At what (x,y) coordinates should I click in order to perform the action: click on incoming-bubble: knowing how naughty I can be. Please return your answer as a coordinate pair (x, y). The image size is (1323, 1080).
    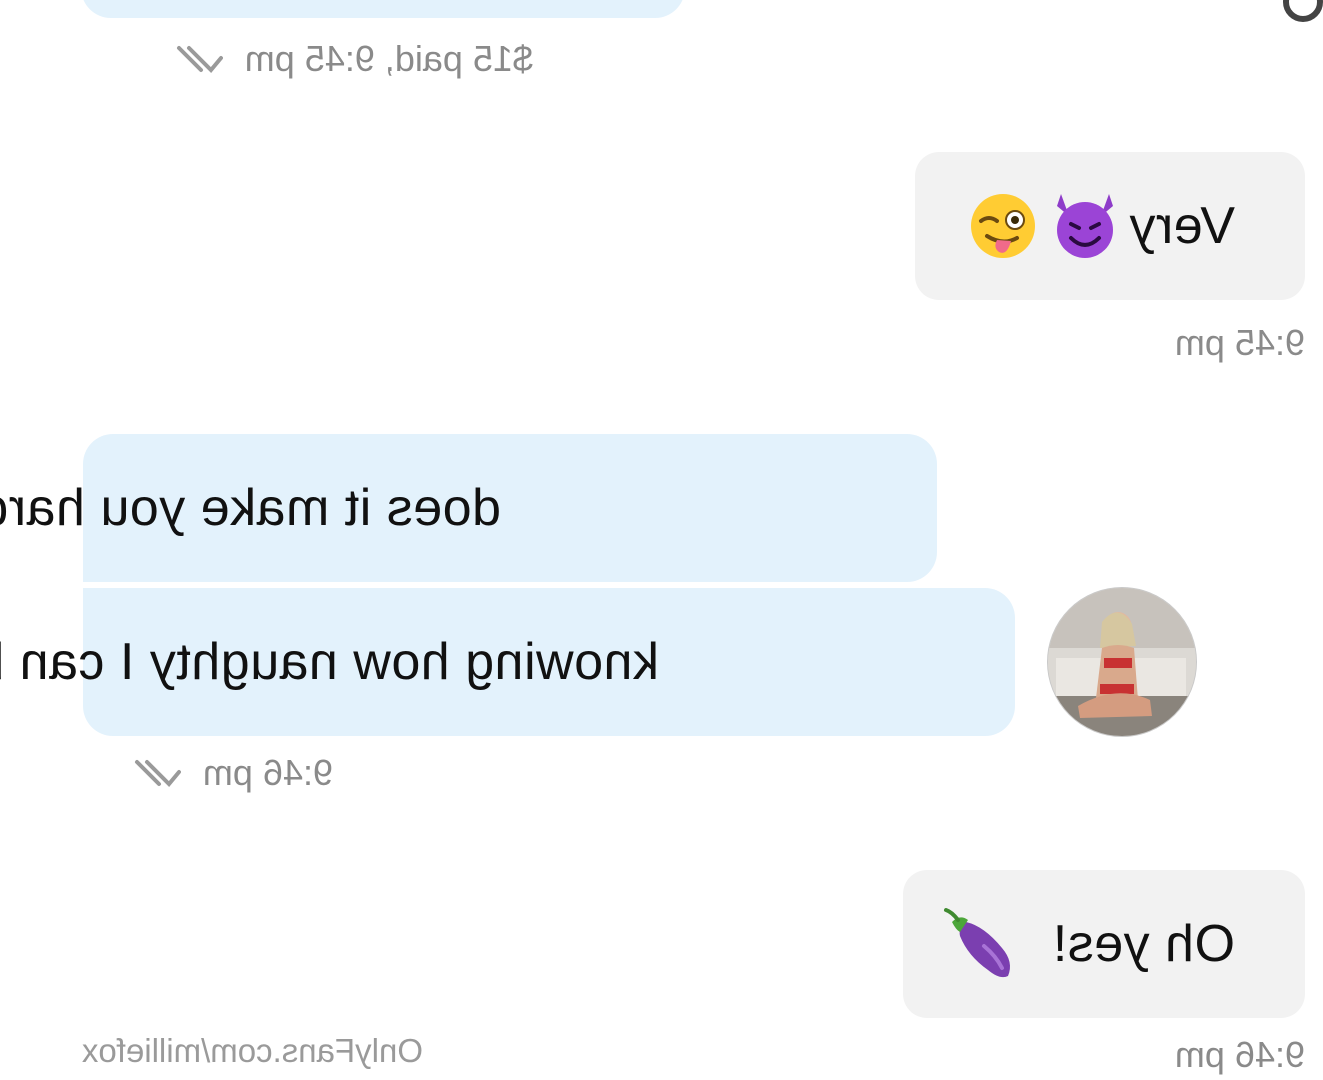
    Looking at the image, I should click on (507, 662).